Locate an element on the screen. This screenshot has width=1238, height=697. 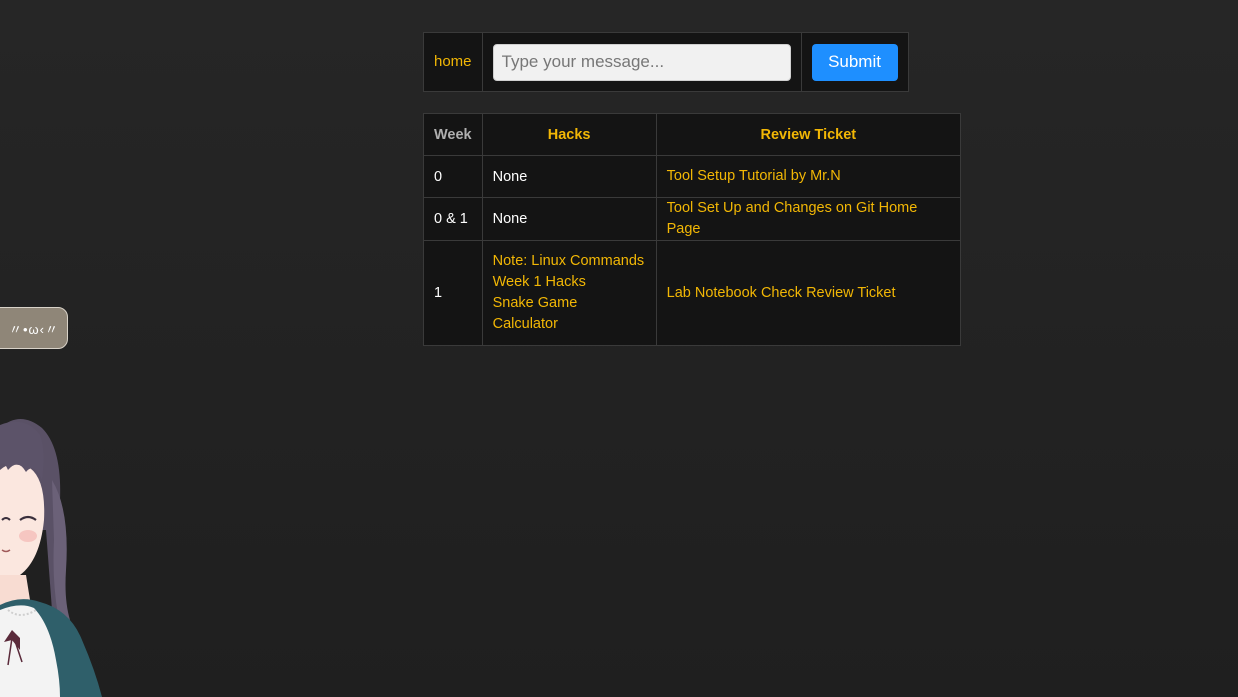
submit-button: Submit is located at coordinates (854, 62).